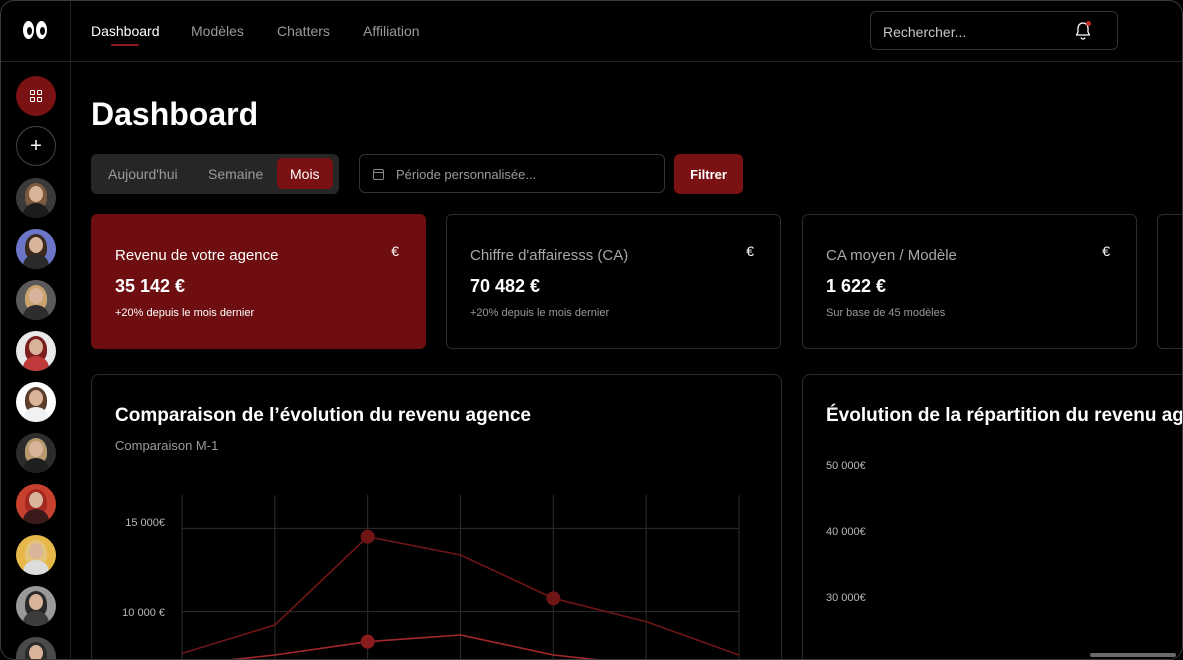 This screenshot has width=1183, height=660. Describe the element at coordinates (460, 577) in the screenshot. I see `revenue-line-chart` at that location.